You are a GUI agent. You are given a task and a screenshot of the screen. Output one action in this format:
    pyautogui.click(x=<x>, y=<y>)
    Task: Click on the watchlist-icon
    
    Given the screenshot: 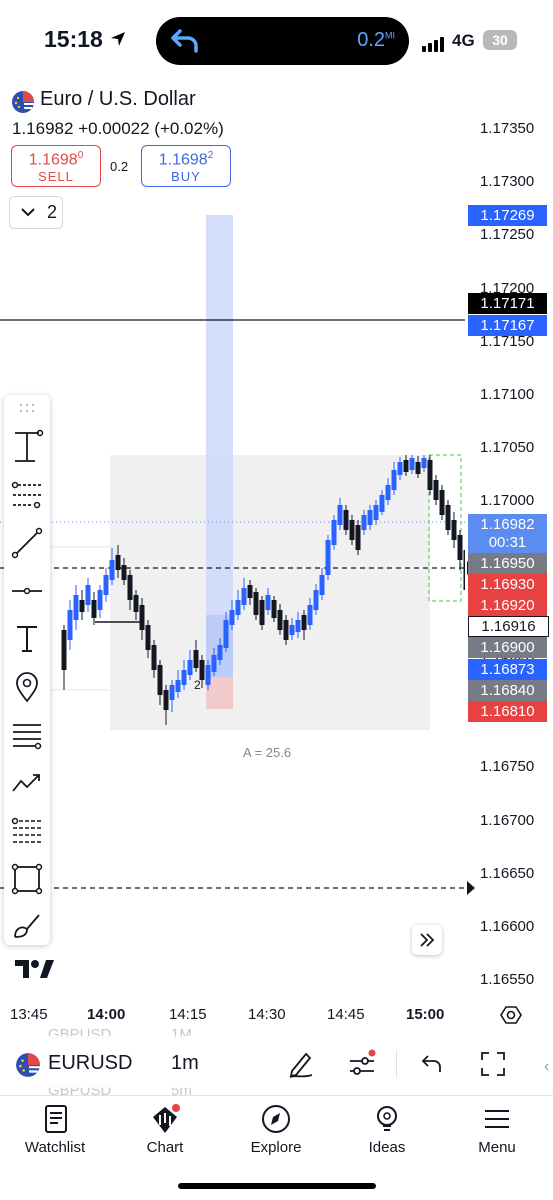 What is the action you would take?
    pyautogui.click(x=56, y=1119)
    